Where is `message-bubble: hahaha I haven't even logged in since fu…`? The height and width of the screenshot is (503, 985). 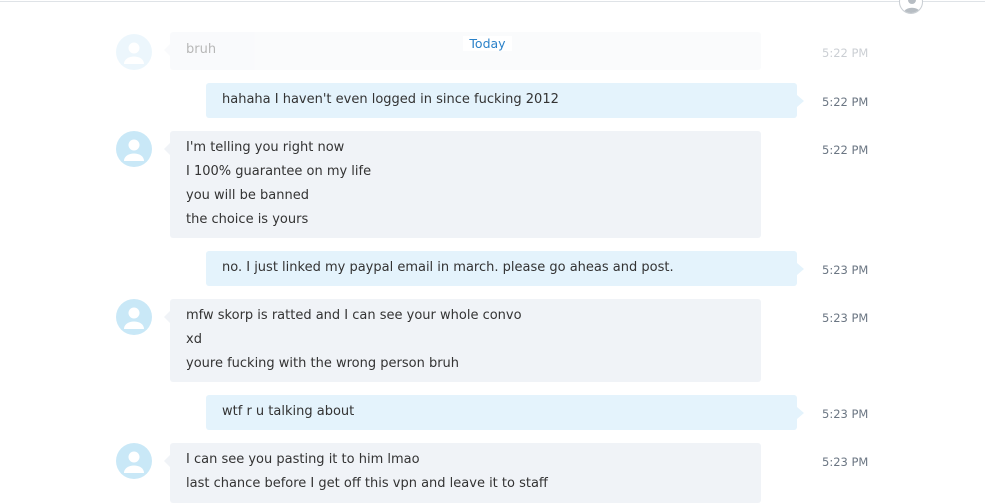
message-bubble: hahaha I haven't even logged in since fu… is located at coordinates (505, 100).